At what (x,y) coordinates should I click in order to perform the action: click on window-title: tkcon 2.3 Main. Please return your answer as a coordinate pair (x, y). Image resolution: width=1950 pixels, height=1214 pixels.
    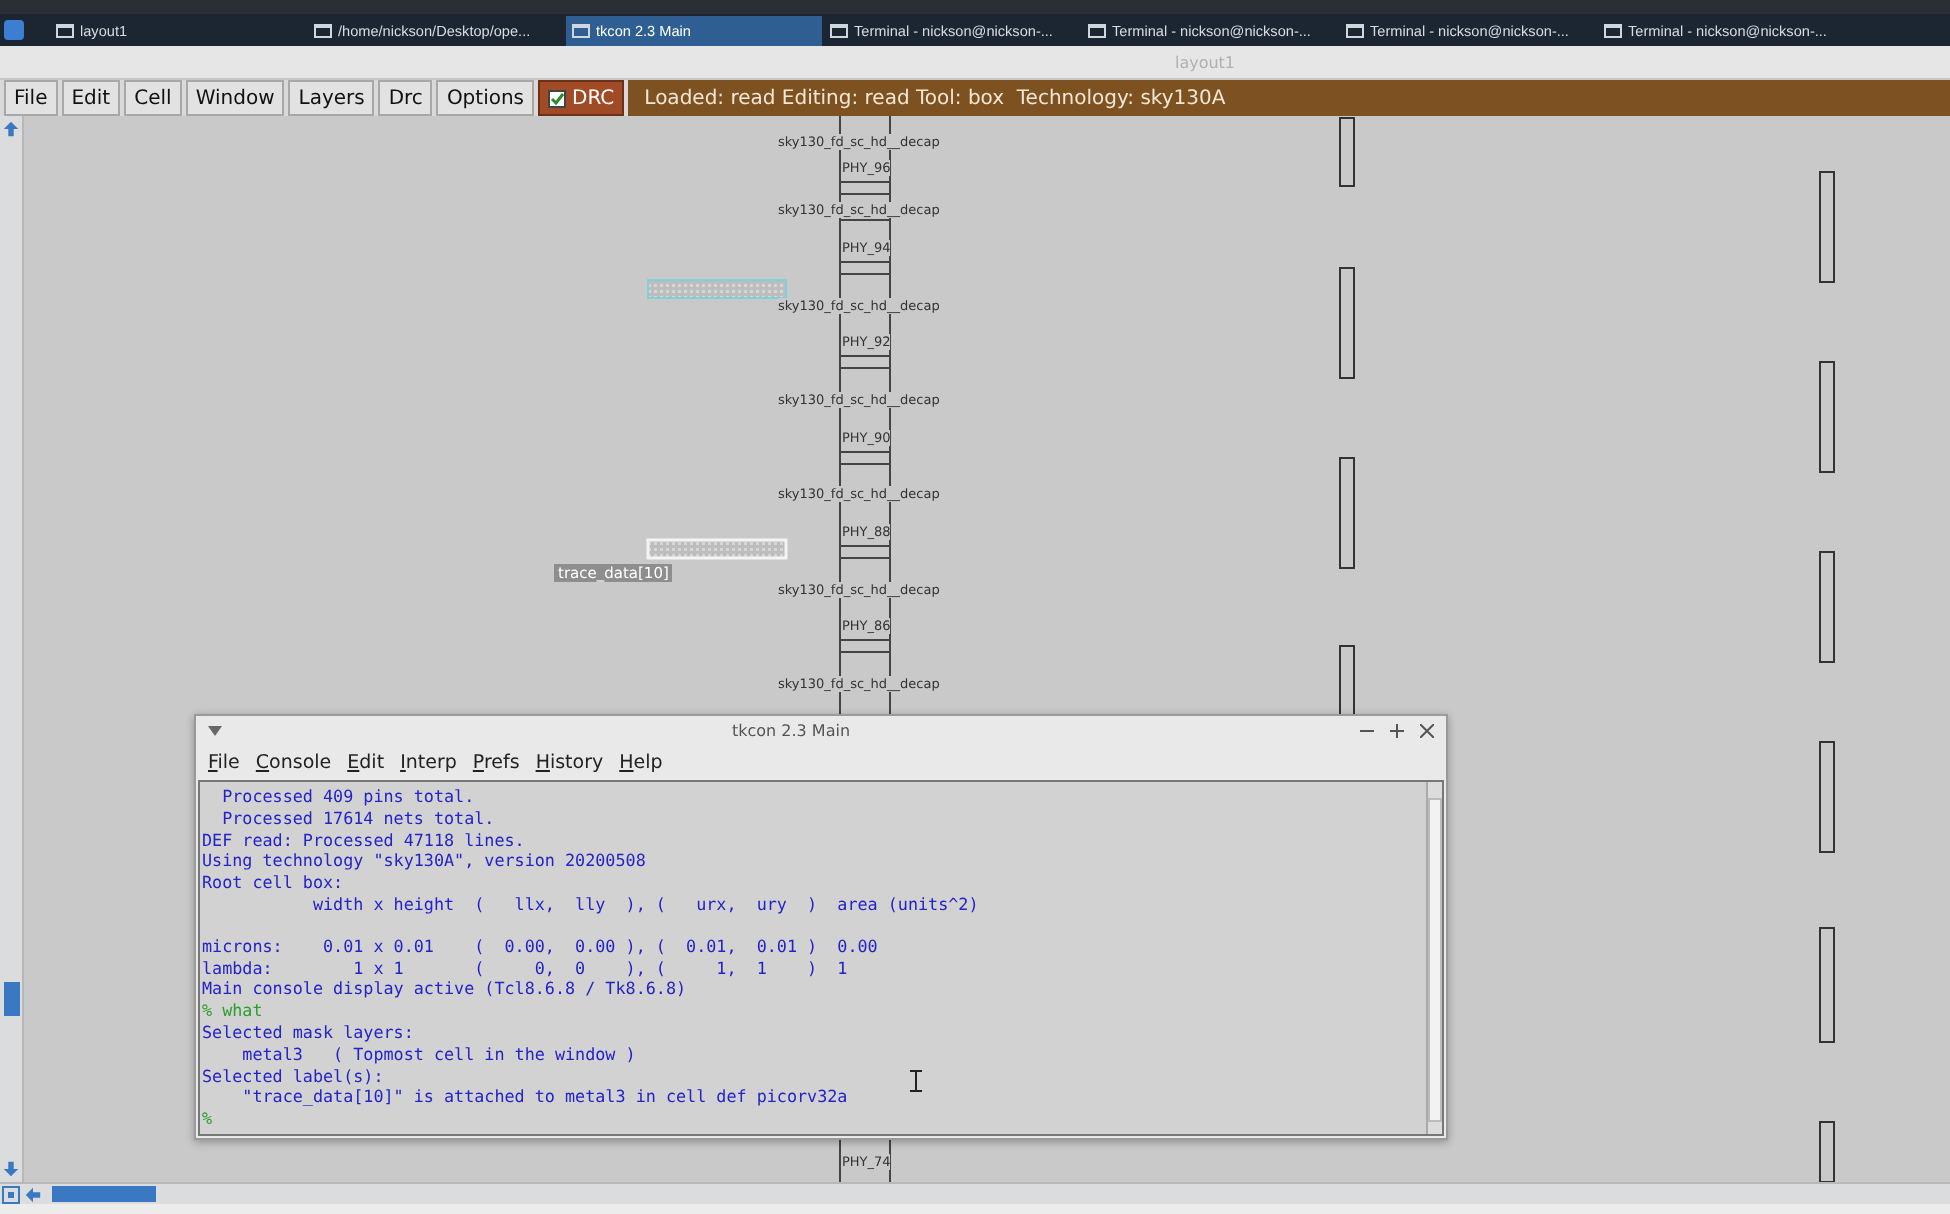
    Looking at the image, I should click on (791, 730).